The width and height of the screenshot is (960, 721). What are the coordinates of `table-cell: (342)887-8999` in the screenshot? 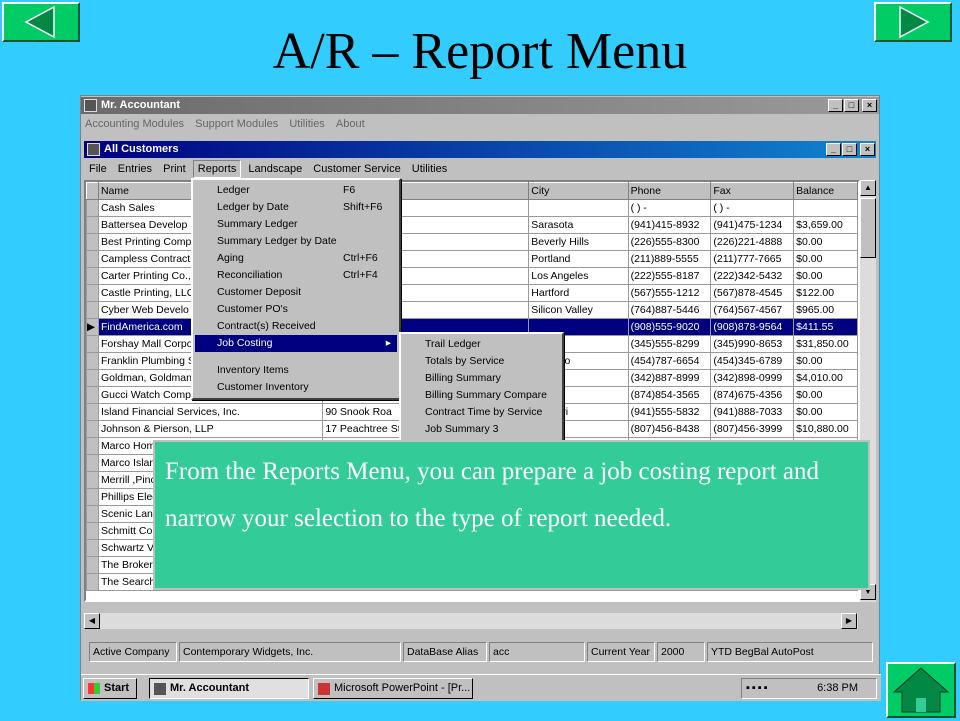 It's located at (669, 378).